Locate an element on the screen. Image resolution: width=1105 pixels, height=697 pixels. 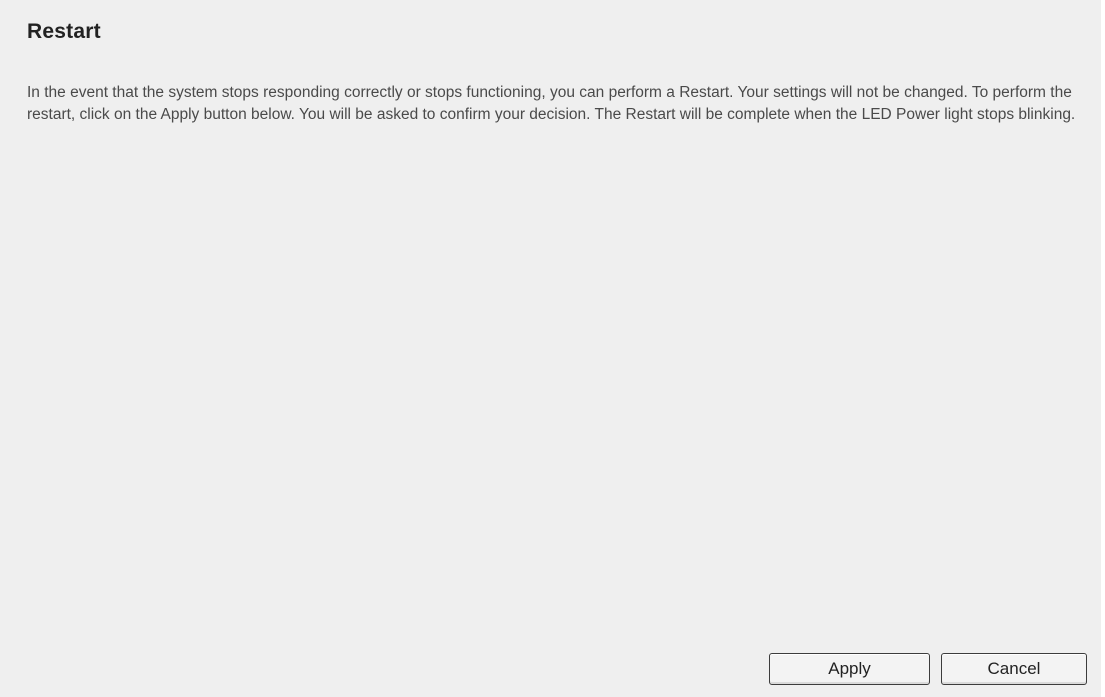
page-title: Restart is located at coordinates (64, 31).